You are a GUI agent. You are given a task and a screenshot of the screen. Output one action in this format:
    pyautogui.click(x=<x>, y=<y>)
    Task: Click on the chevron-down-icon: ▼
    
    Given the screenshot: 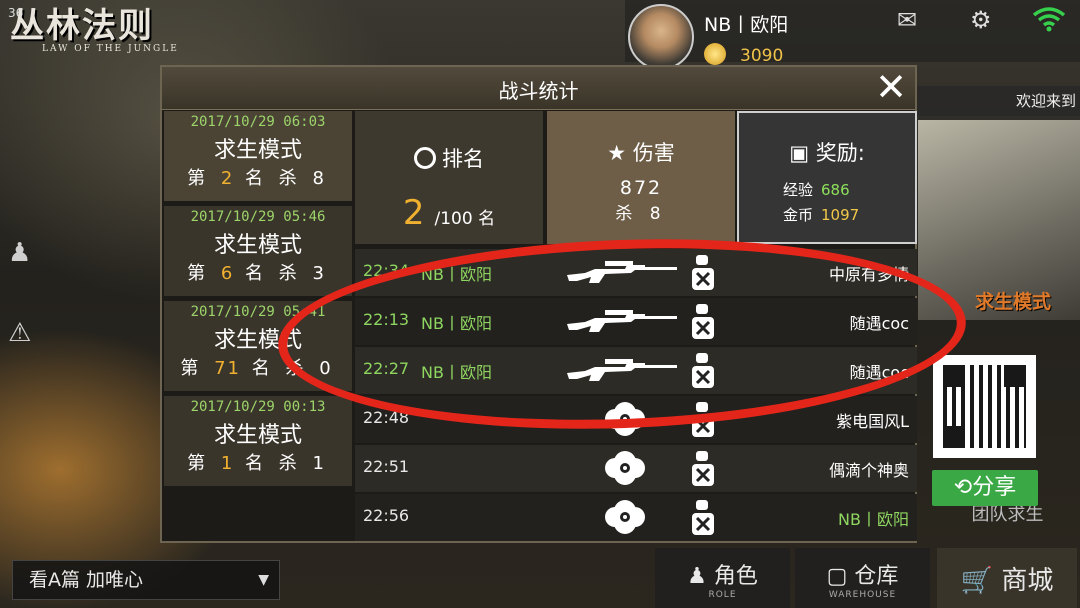 What is the action you would take?
    pyautogui.click(x=263, y=580)
    